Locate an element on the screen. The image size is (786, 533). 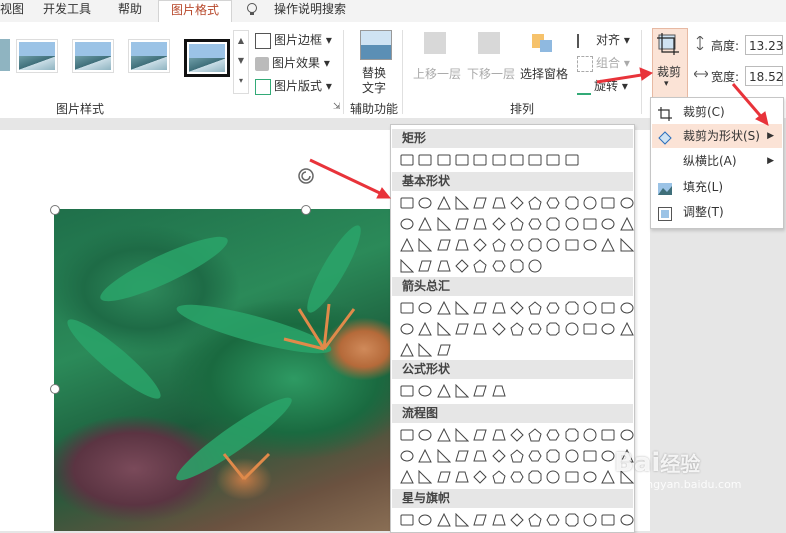
watermark-url: jingyan.baidu.com is located at coordinates (691, 484).